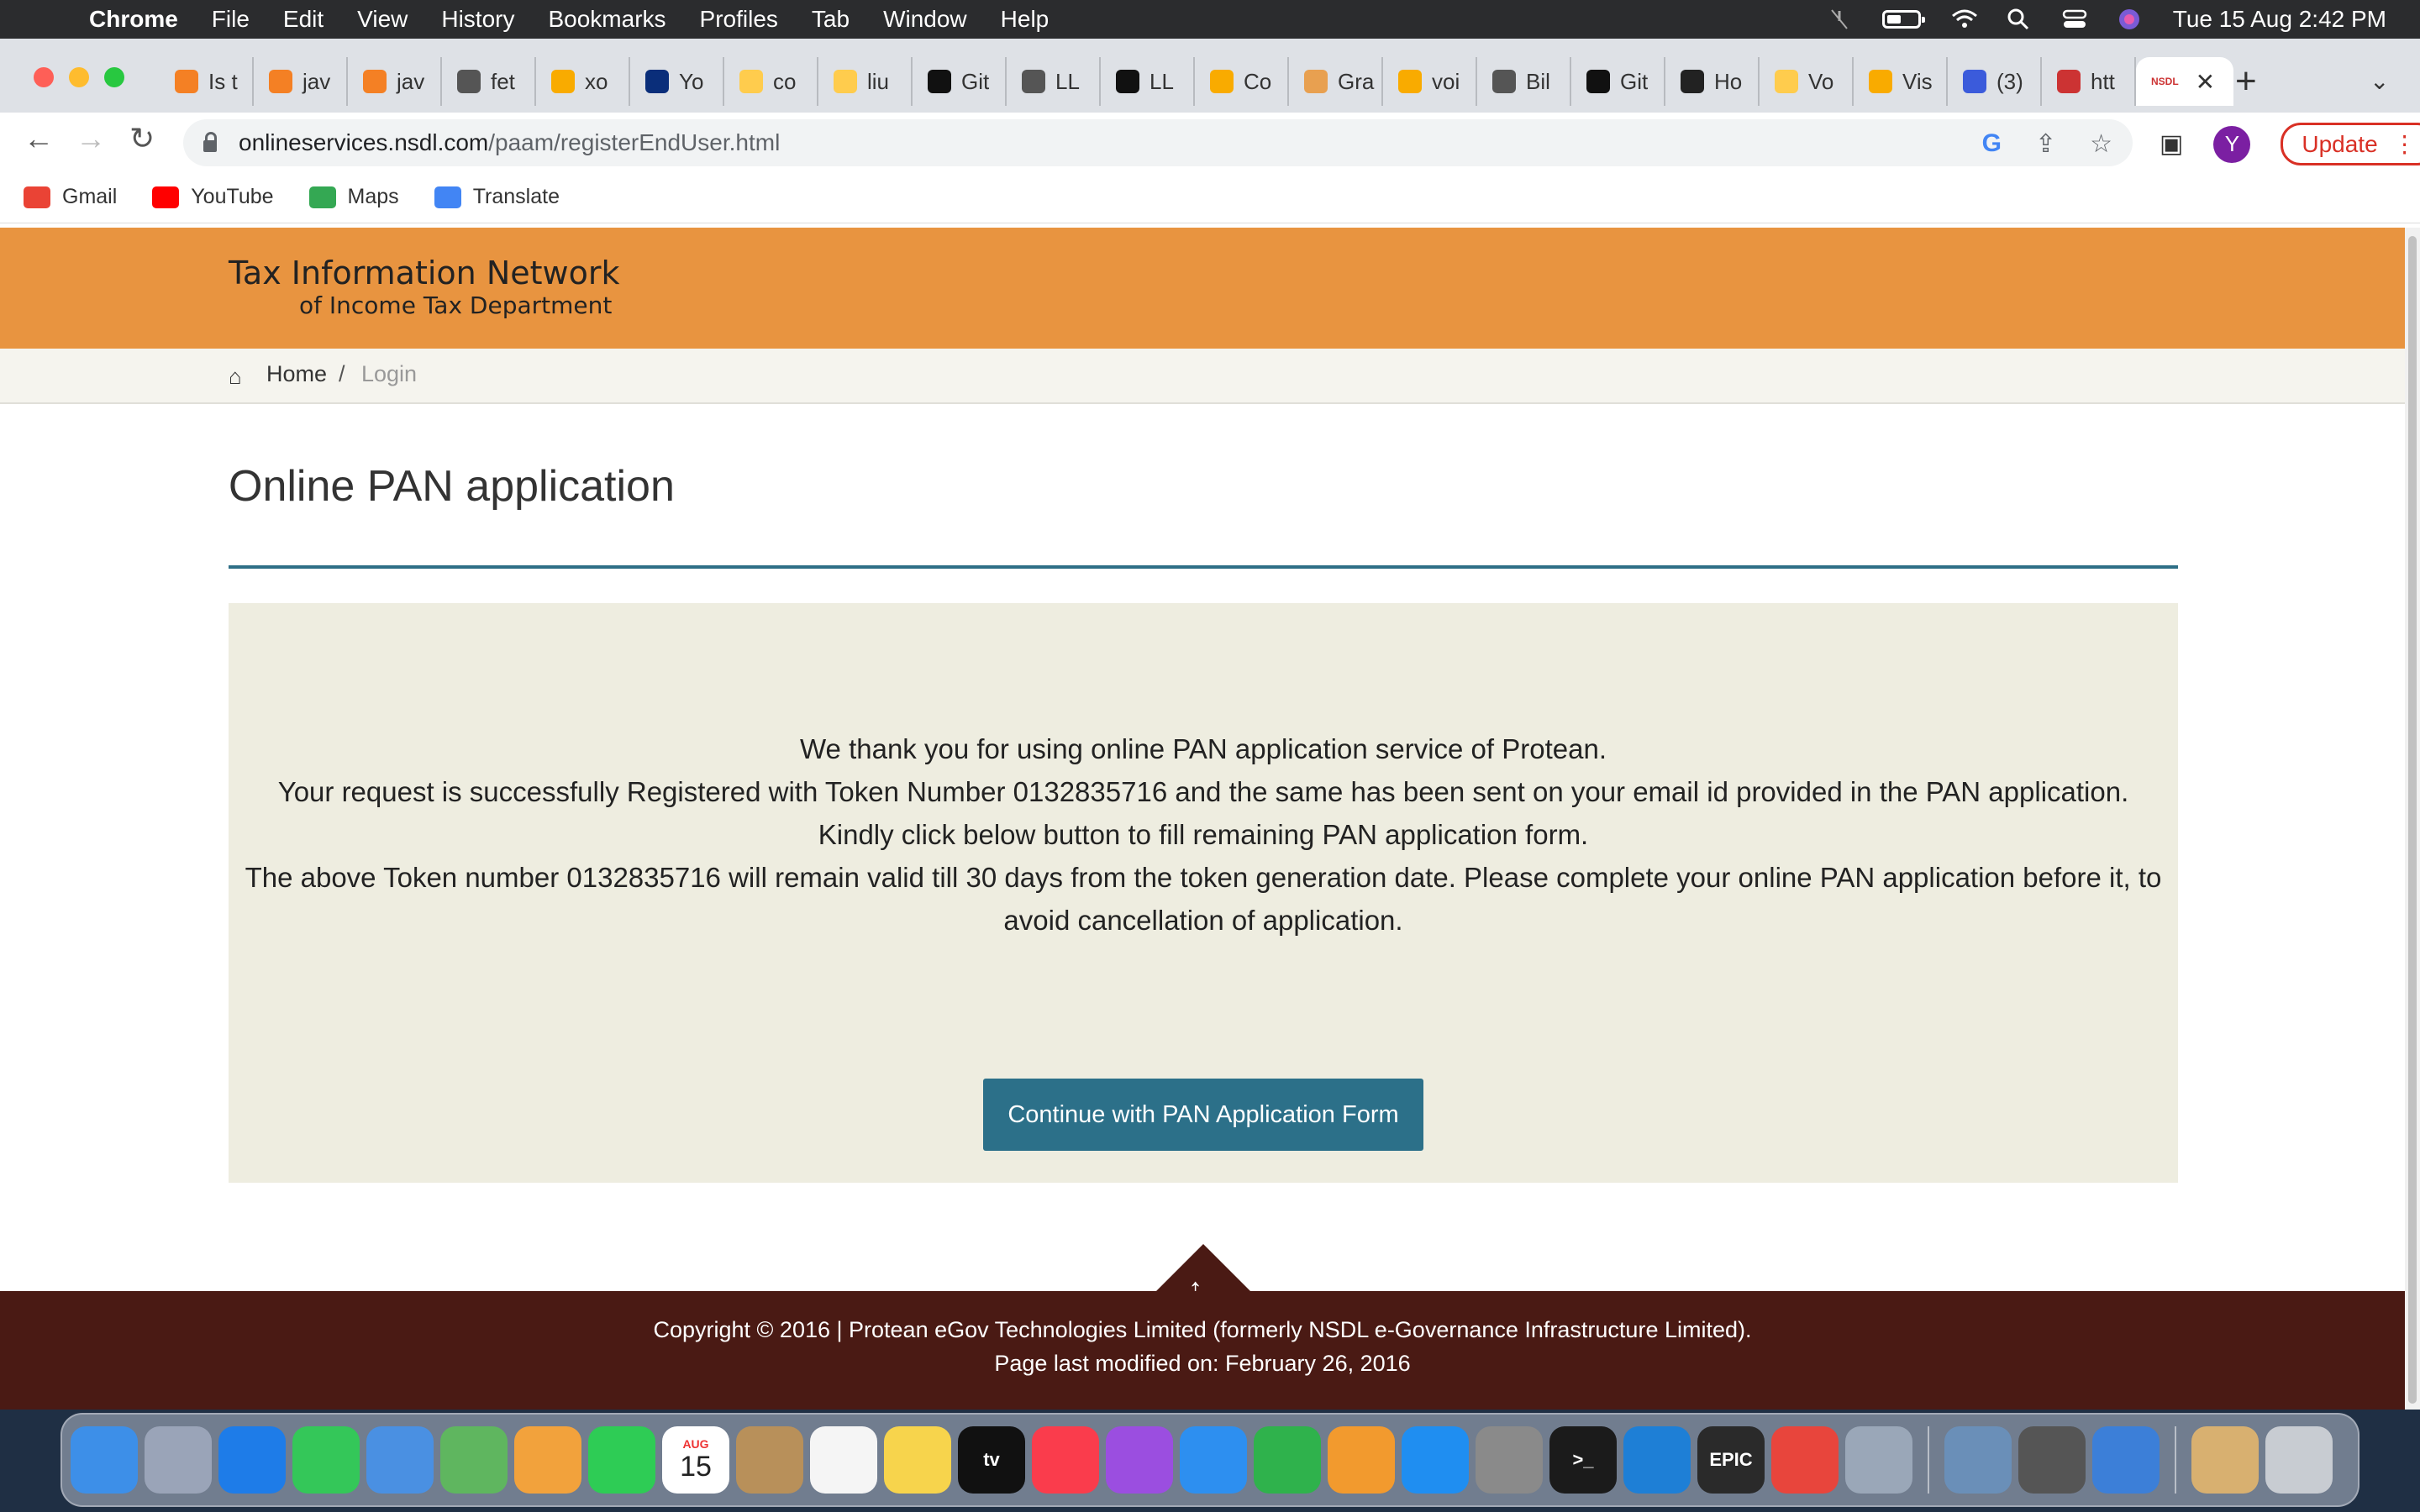  What do you see at coordinates (1203, 1115) in the screenshot?
I see `continue-pan-application-button: Continue with PAN Application Form` at bounding box center [1203, 1115].